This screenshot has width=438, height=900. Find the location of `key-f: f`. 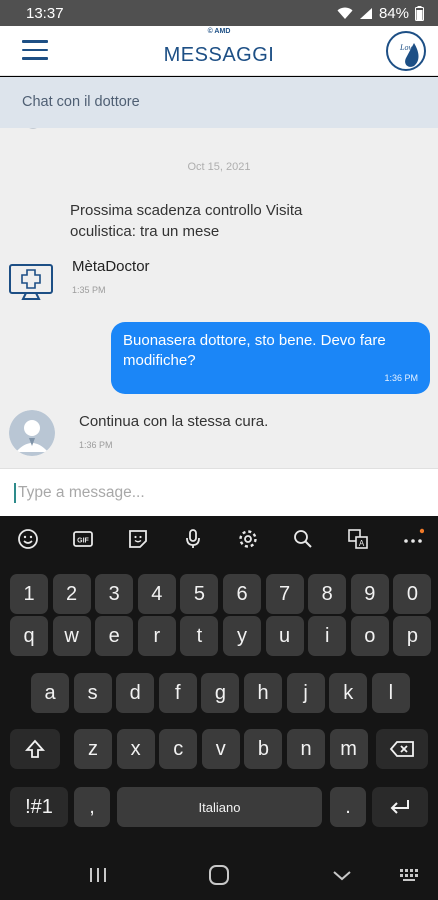

key-f: f is located at coordinates (177, 693).